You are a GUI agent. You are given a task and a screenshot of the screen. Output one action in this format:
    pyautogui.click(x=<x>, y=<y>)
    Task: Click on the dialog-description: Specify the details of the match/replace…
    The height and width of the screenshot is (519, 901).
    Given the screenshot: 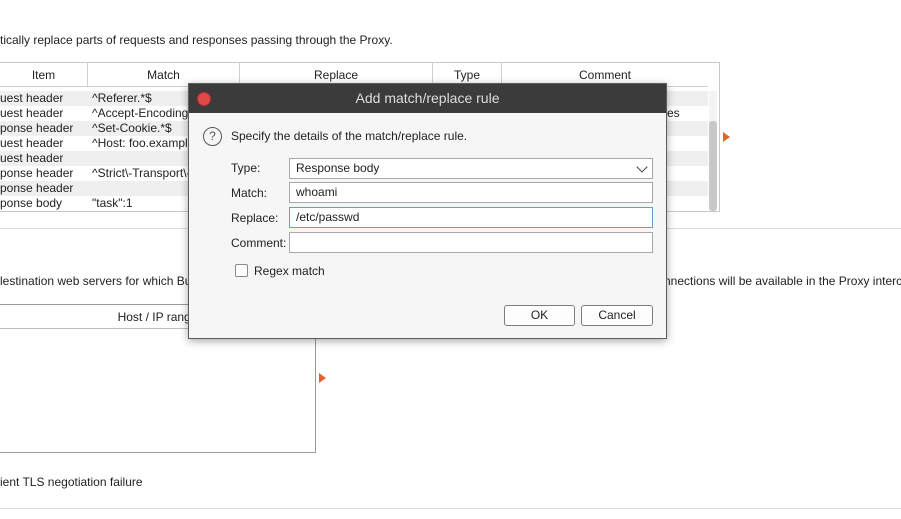 What is the action you would take?
    pyautogui.click(x=349, y=136)
    